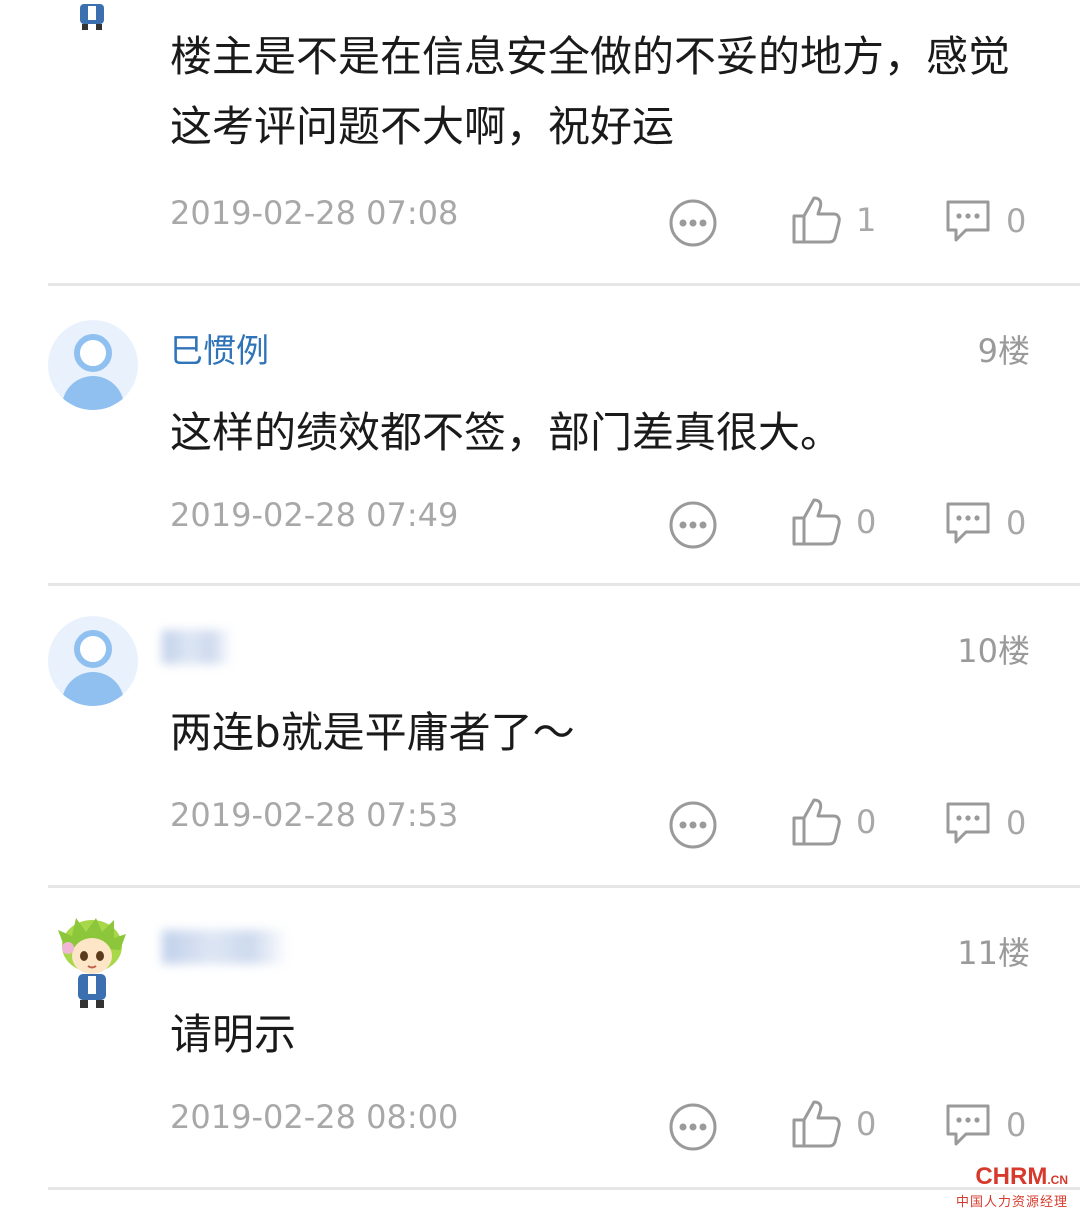 The width and height of the screenshot is (1080, 1220). Describe the element at coordinates (233, 1034) in the screenshot. I see `comment-text: 请明示` at that location.